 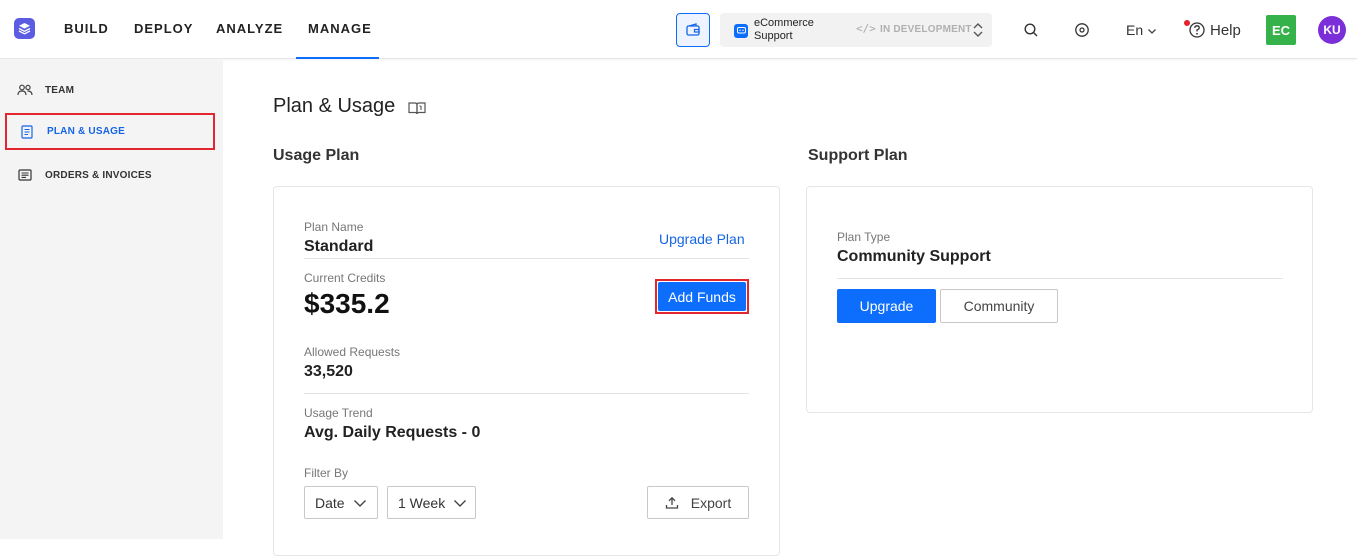 I want to click on filter-field-select: Date, so click(x=341, y=502).